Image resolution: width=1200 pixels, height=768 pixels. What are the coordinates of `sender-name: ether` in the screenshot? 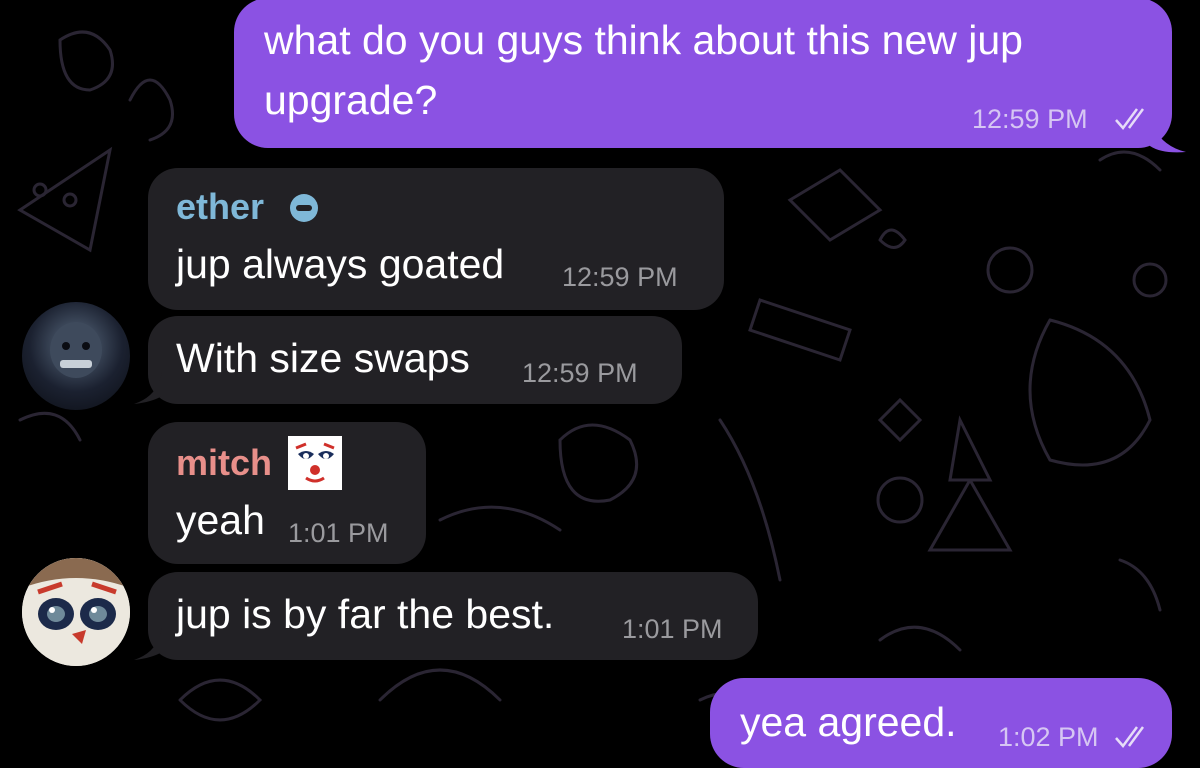 It's located at (220, 207).